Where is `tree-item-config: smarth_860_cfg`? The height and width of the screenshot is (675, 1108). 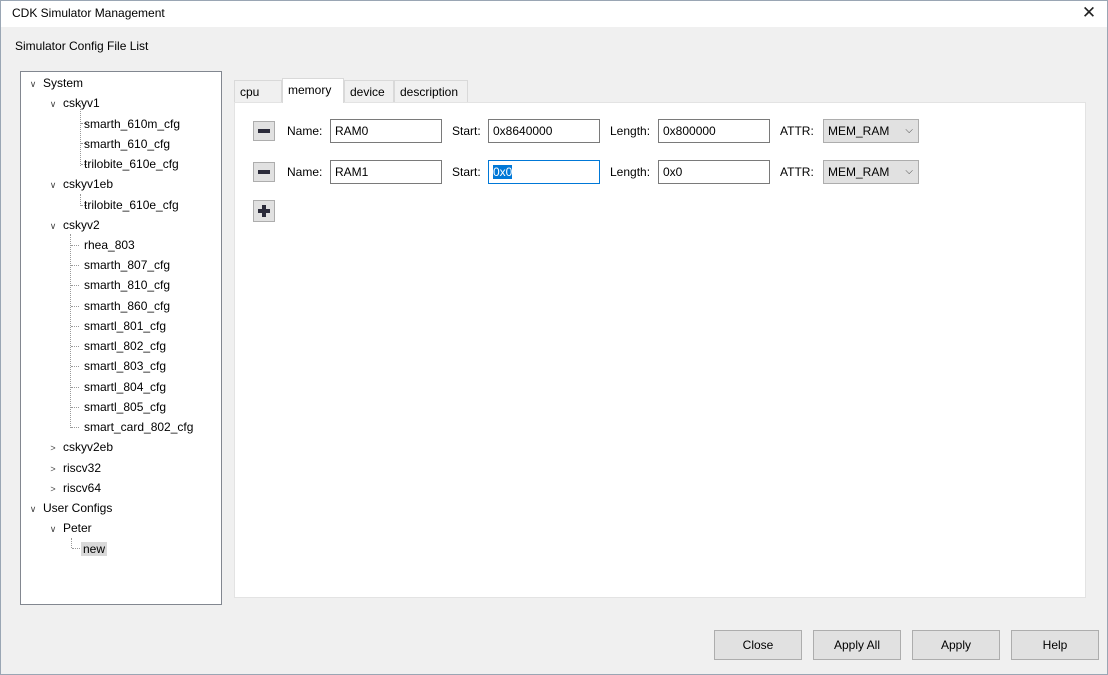
tree-item-config: smarth_860_cfg is located at coordinates (127, 306).